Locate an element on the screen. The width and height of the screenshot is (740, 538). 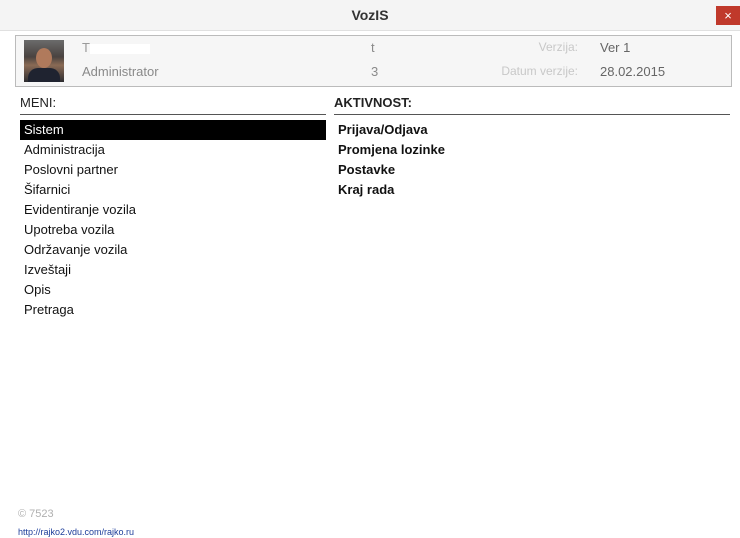
header-value-1: t is located at coordinates (373, 47).